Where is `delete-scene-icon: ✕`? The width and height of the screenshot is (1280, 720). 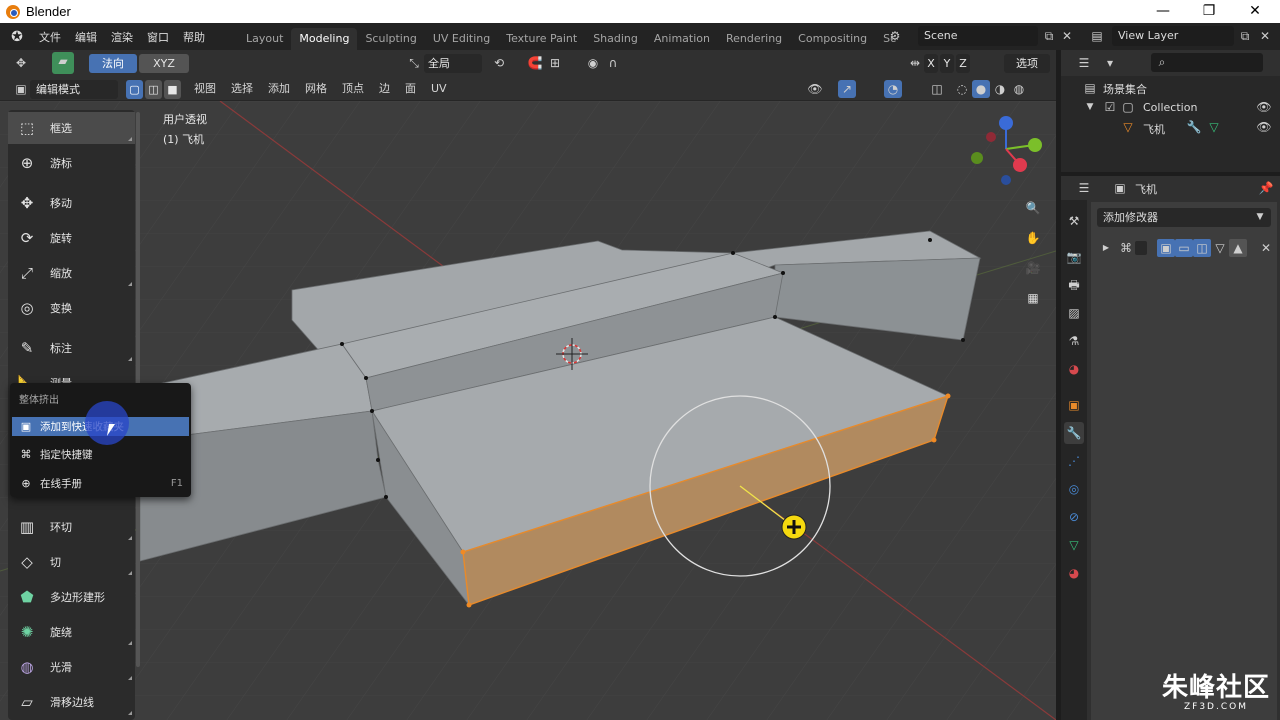 delete-scene-icon: ✕ is located at coordinates (1067, 36).